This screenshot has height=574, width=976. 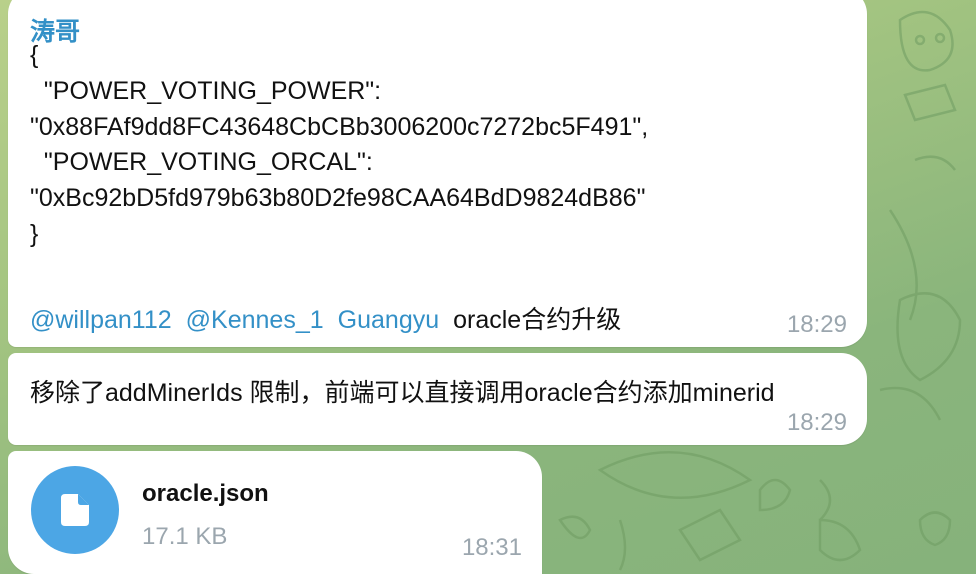 I want to click on message-text: oracle合约升级, so click(x=537, y=320).